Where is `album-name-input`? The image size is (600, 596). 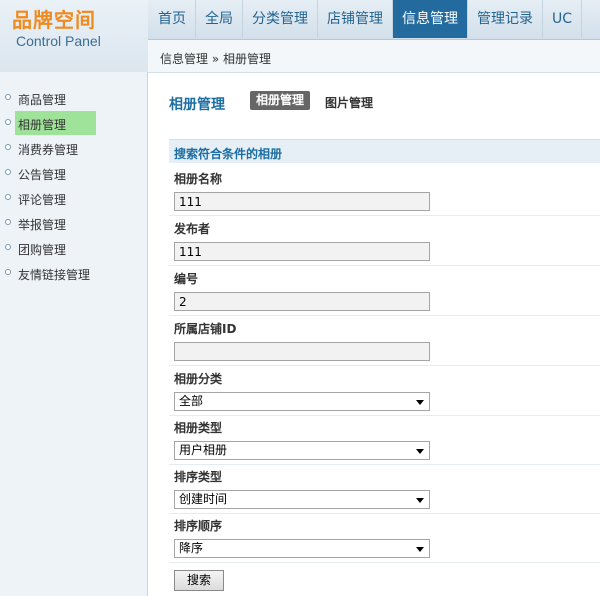 album-name-input is located at coordinates (302, 201).